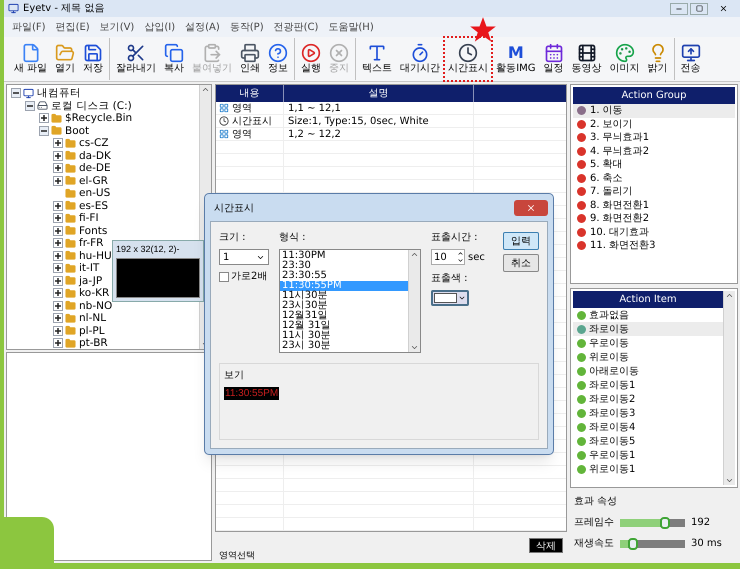 The image size is (740, 569). What do you see at coordinates (679, 8) in the screenshot?
I see `minimize-button` at bounding box center [679, 8].